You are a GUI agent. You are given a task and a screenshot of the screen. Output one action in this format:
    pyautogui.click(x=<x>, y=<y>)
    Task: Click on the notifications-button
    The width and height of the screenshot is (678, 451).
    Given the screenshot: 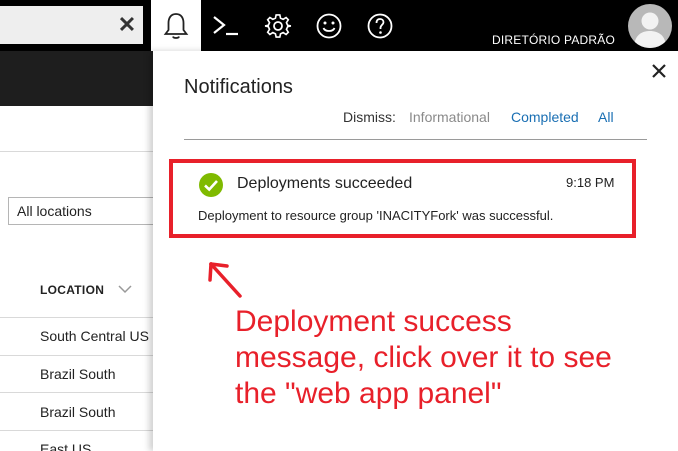 What is the action you would take?
    pyautogui.click(x=176, y=25)
    